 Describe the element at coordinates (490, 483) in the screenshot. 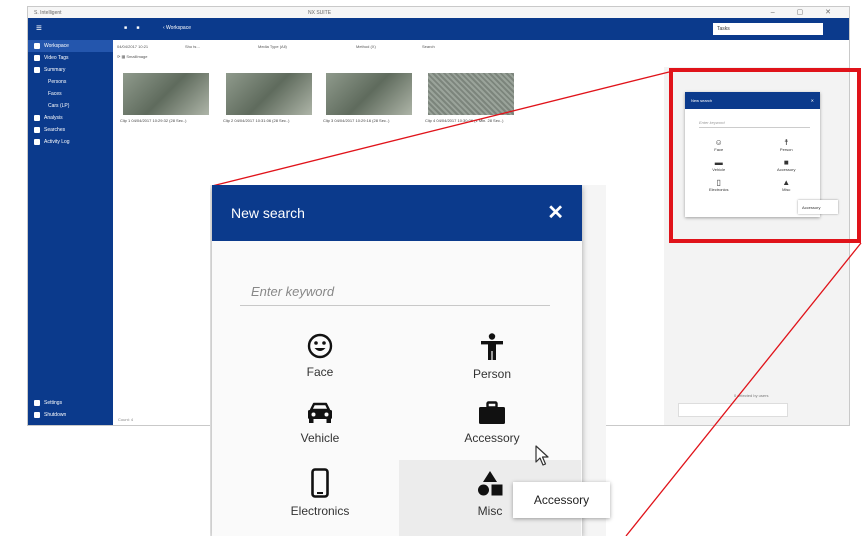

I see `misc-icon` at that location.